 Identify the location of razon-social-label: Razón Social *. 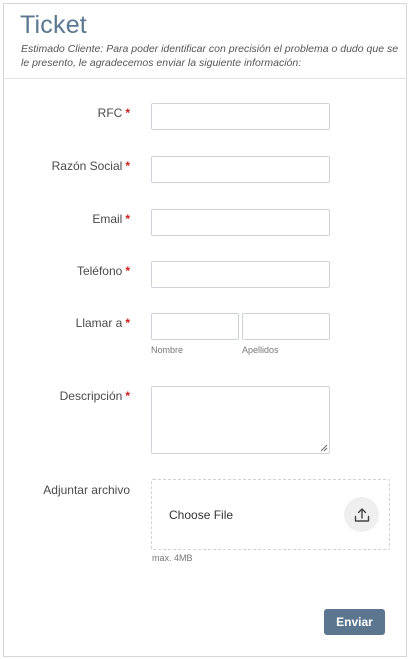
(91, 166).